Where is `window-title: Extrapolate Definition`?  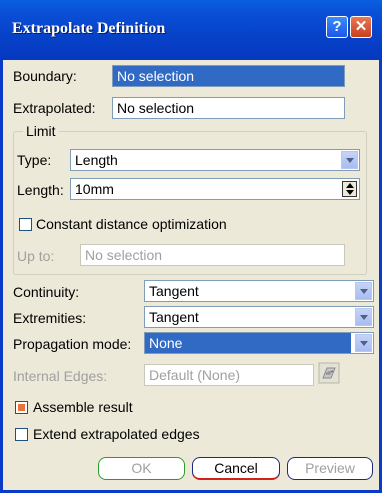
window-title: Extrapolate Definition is located at coordinates (89, 28).